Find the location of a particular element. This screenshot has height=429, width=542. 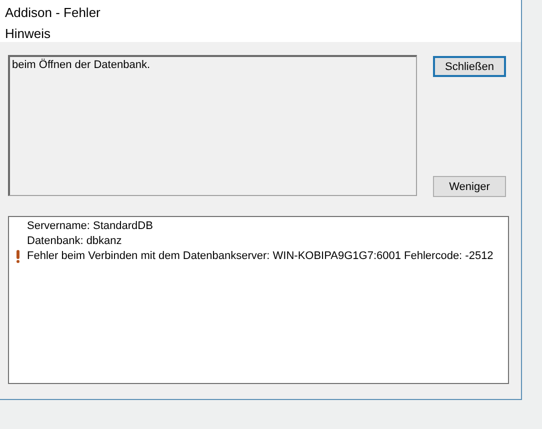

detail-text: Fehler beim Verbinden mit dem Datenbankserver: WIN-KOBIPA9G1G7:6001 Fehlercode: -2512 is located at coordinates (260, 256).